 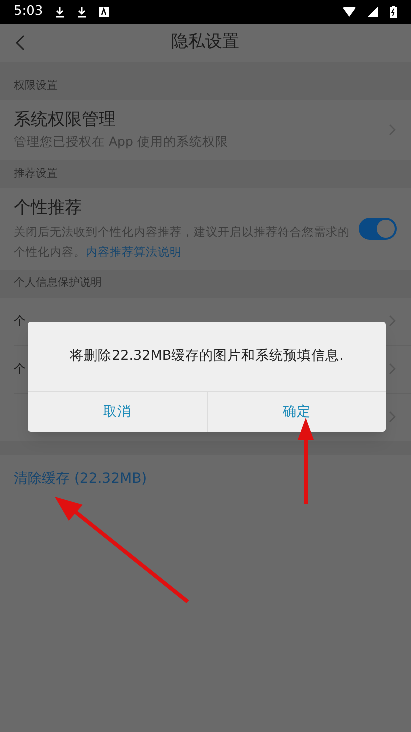 I want to click on page-title: 隐私设置, so click(x=206, y=42).